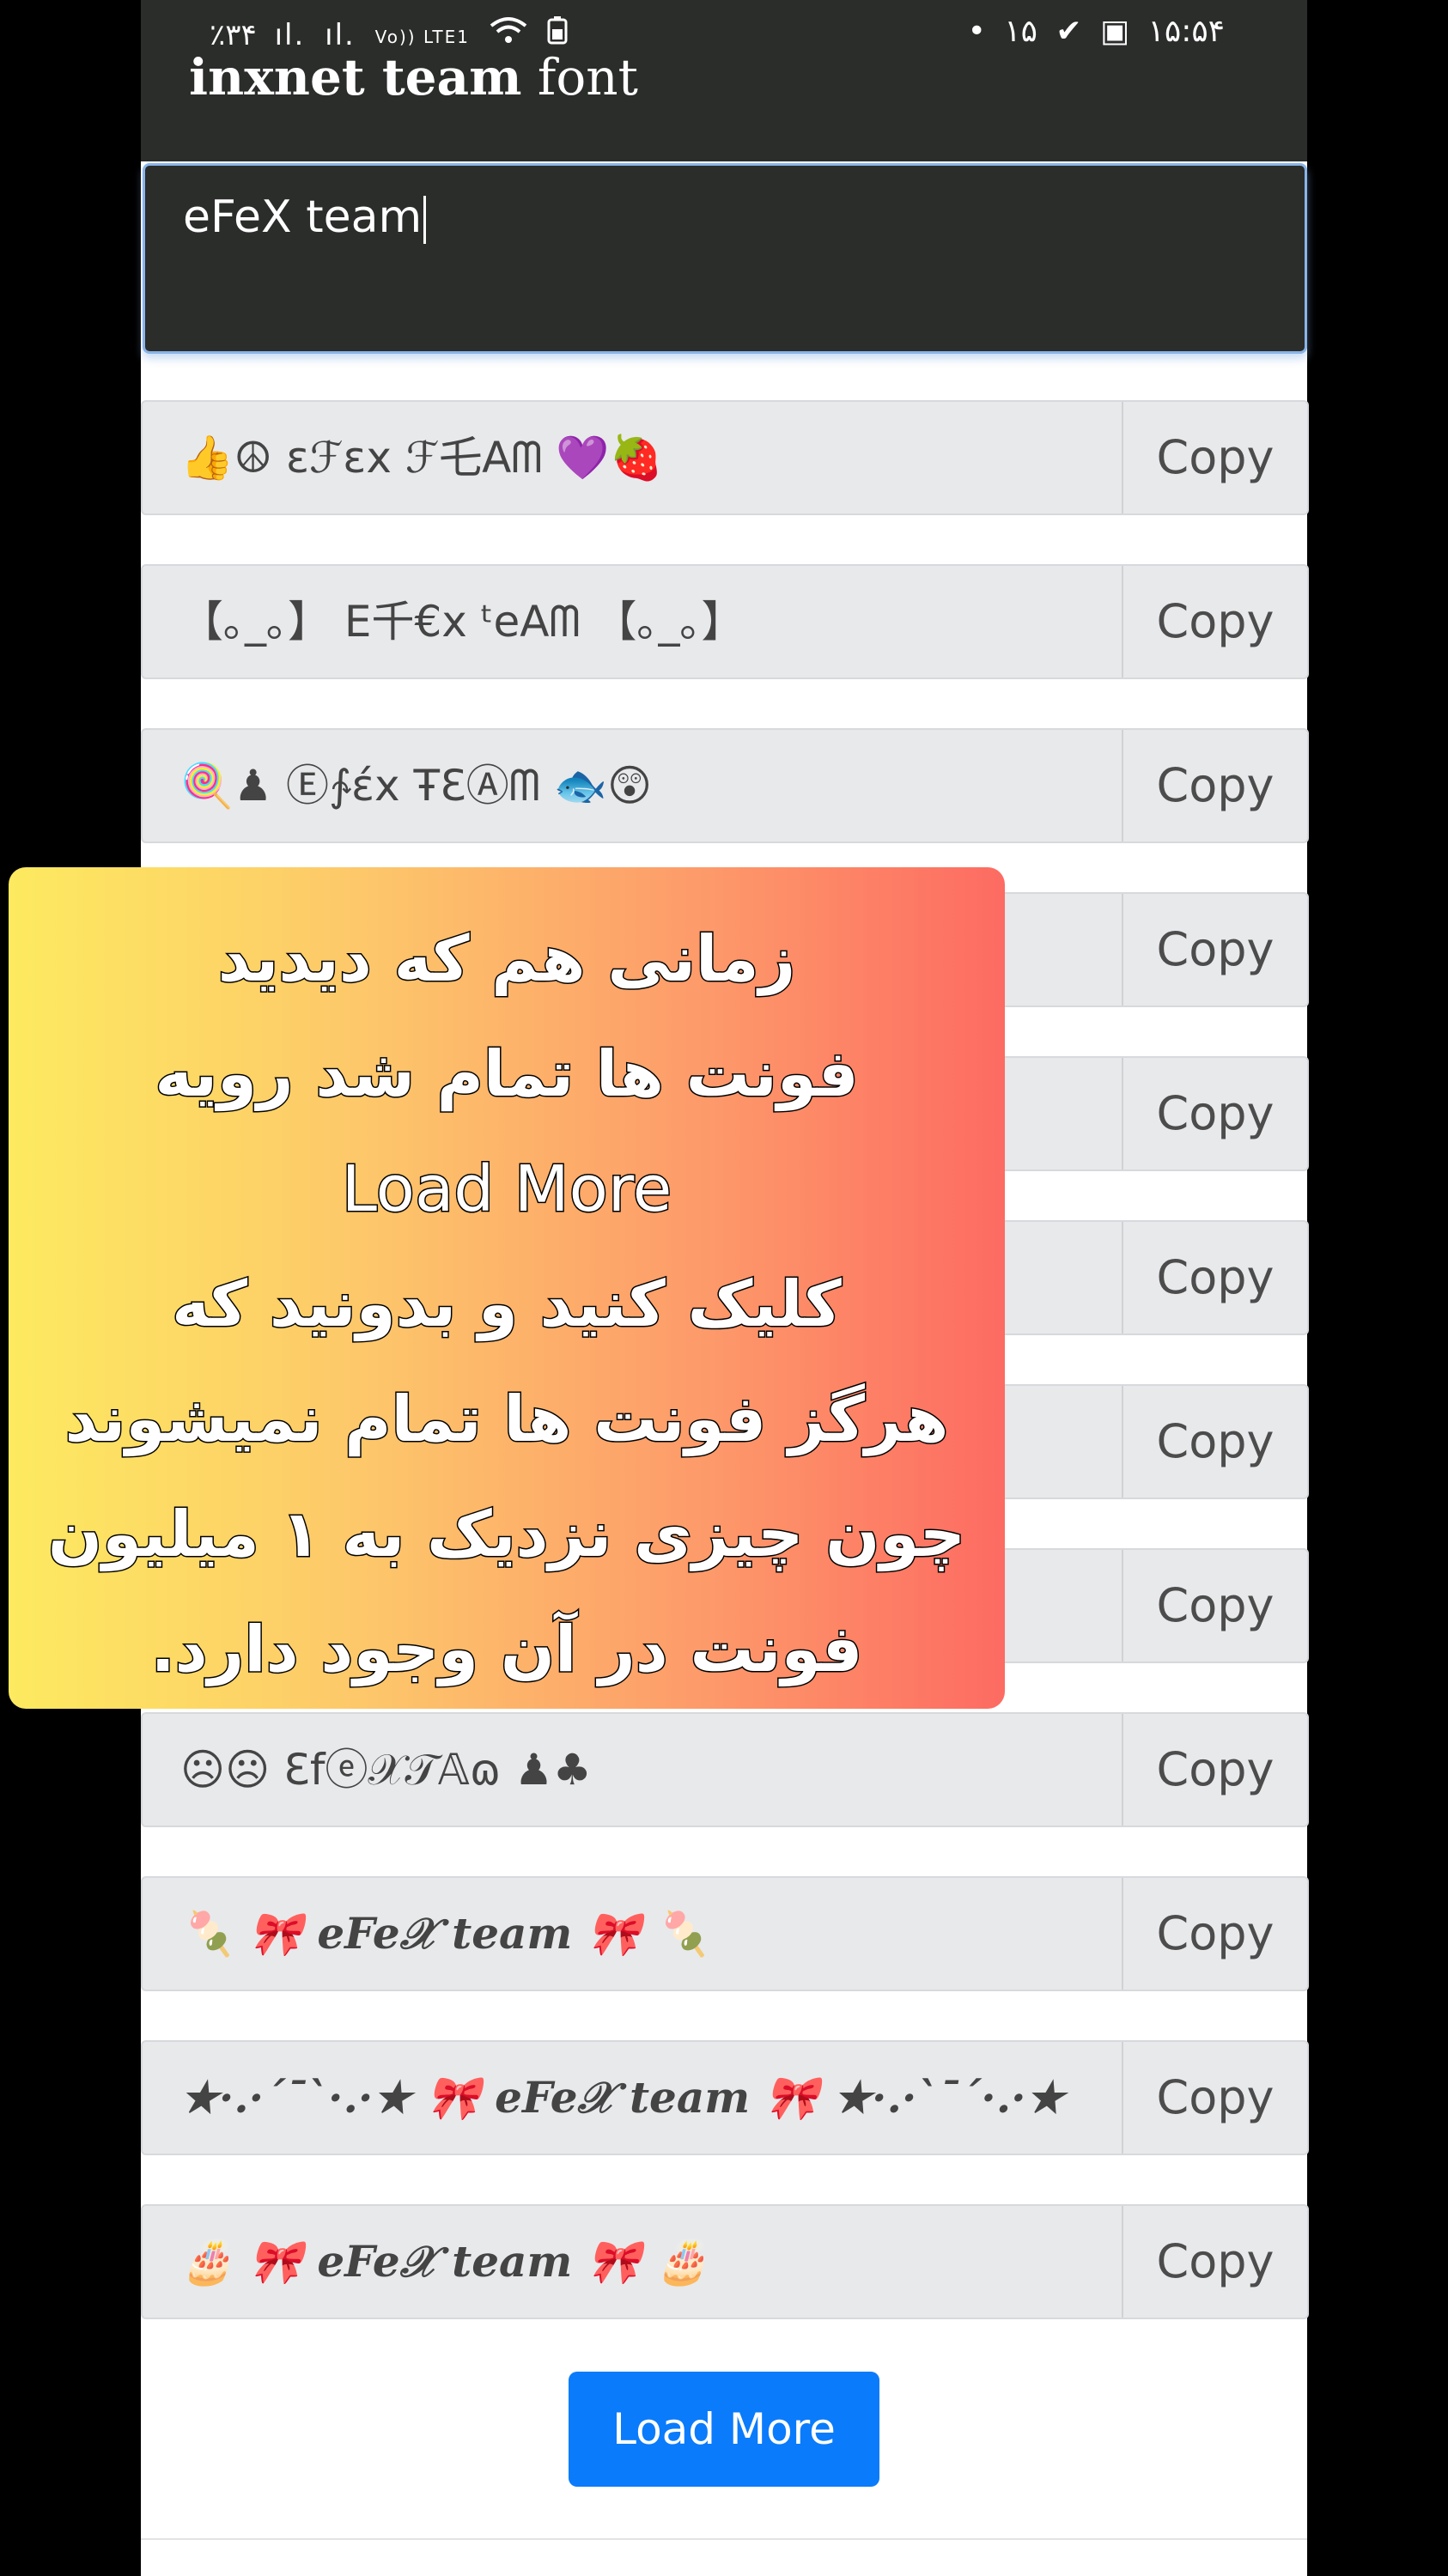 The width and height of the screenshot is (1448, 2576). I want to click on font-row: 🎂 🎀 eFe𝒳 team 🎀 🎂 Copy, so click(725, 2261).